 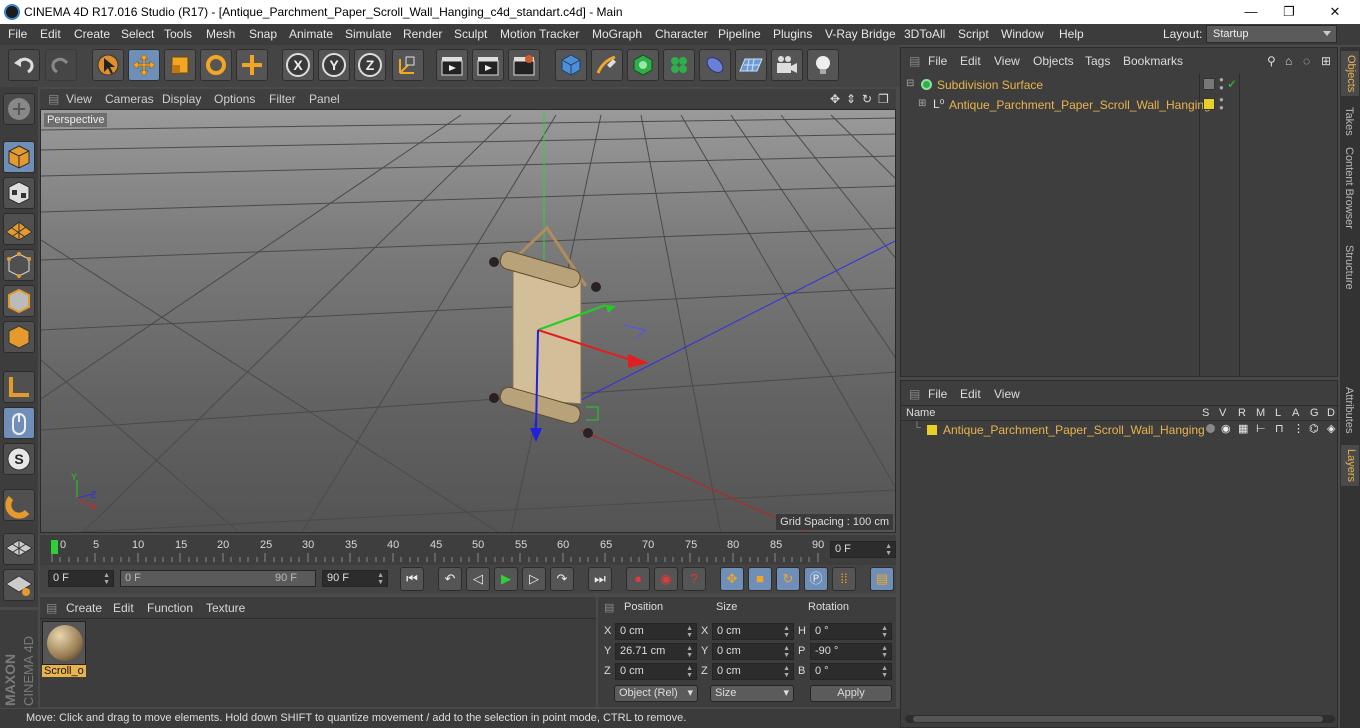 I want to click on make-editable-button, so click(x=19, y=109).